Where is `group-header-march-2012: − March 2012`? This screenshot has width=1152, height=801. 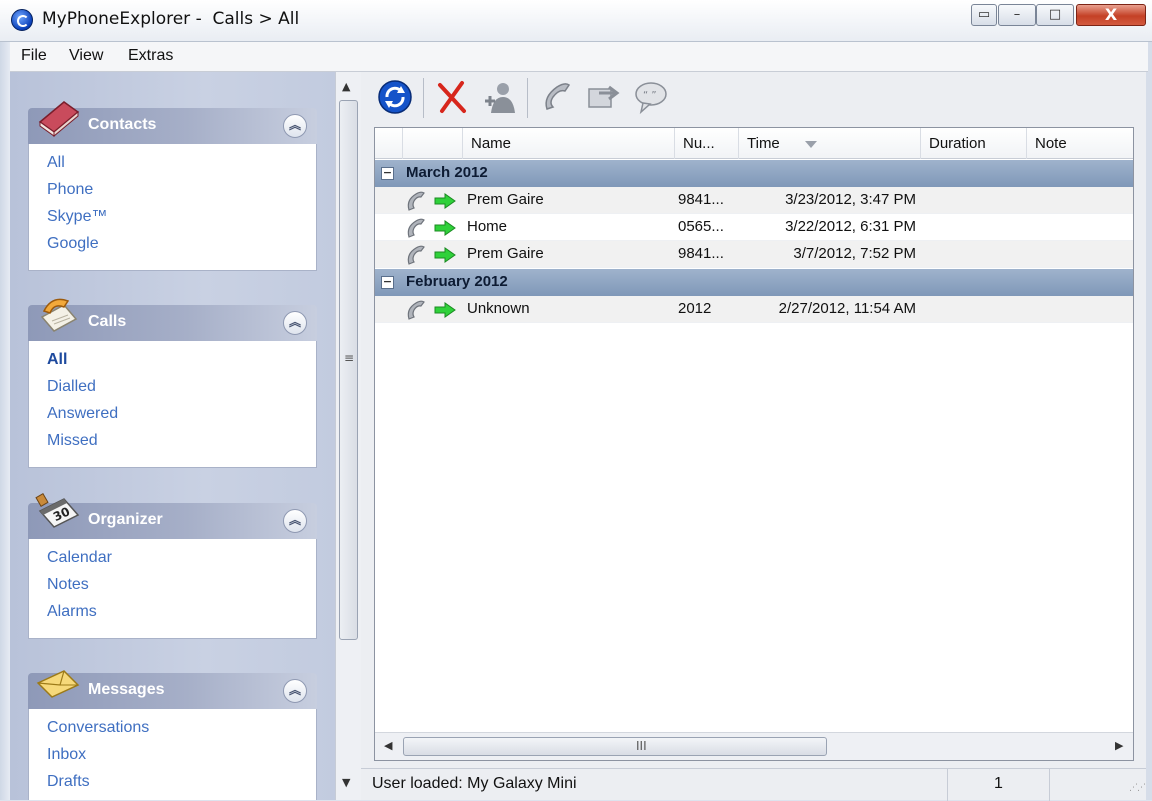 group-header-march-2012: − March 2012 is located at coordinates (754, 173).